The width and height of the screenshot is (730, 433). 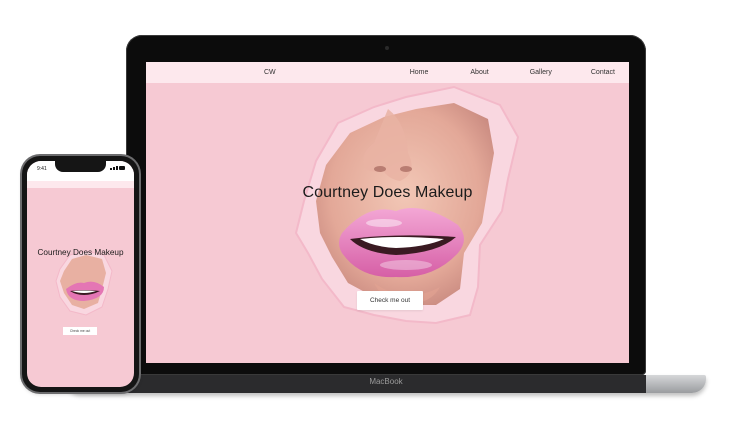 What do you see at coordinates (479, 72) in the screenshot?
I see `nav-link-about: About` at bounding box center [479, 72].